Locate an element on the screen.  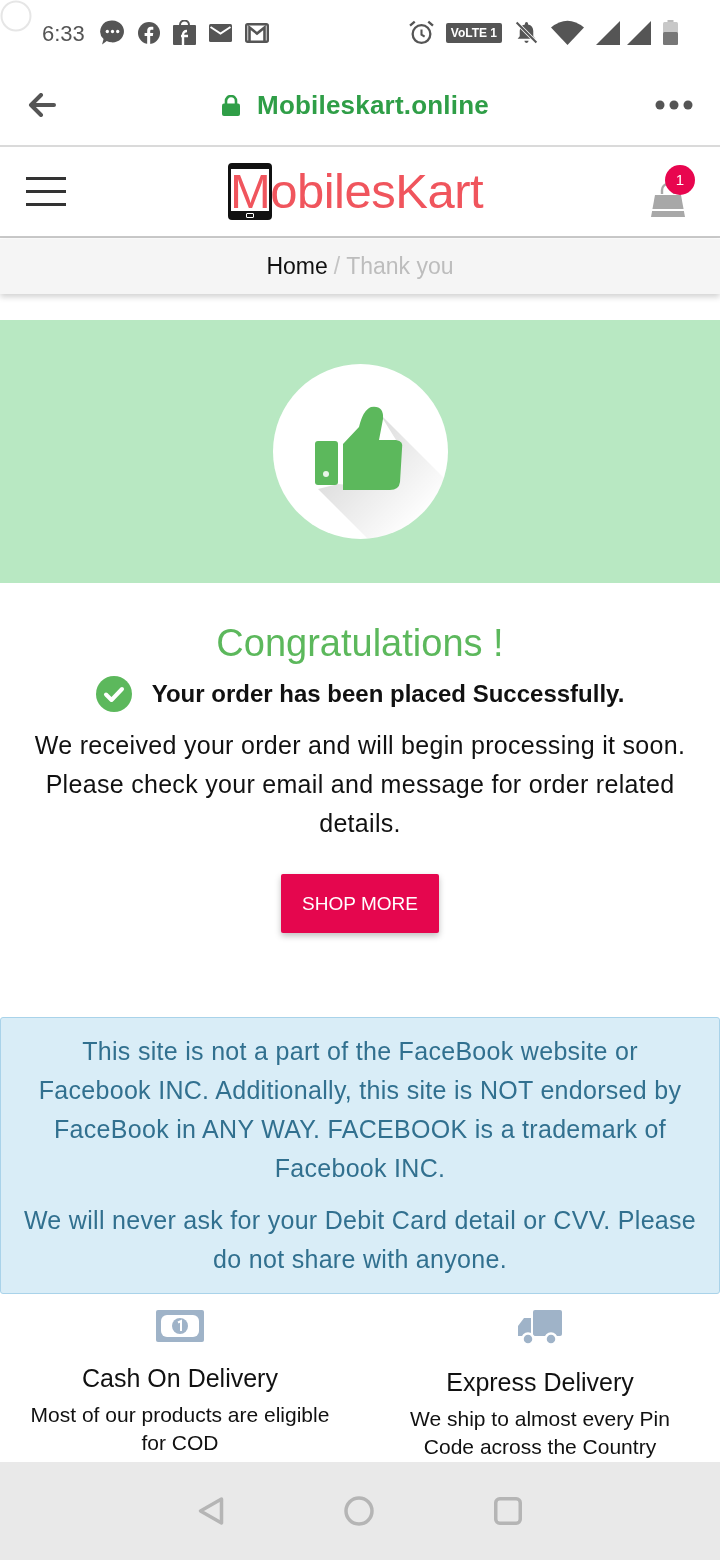
notice-text: This site is not a part of the FaceBook website or Facebook INC. Additionally, this site is NOT endorsed by FaceBook in ANY WAY. FACEBOOK is a trademark of Facebook INC. is located at coordinates (360, 1110).